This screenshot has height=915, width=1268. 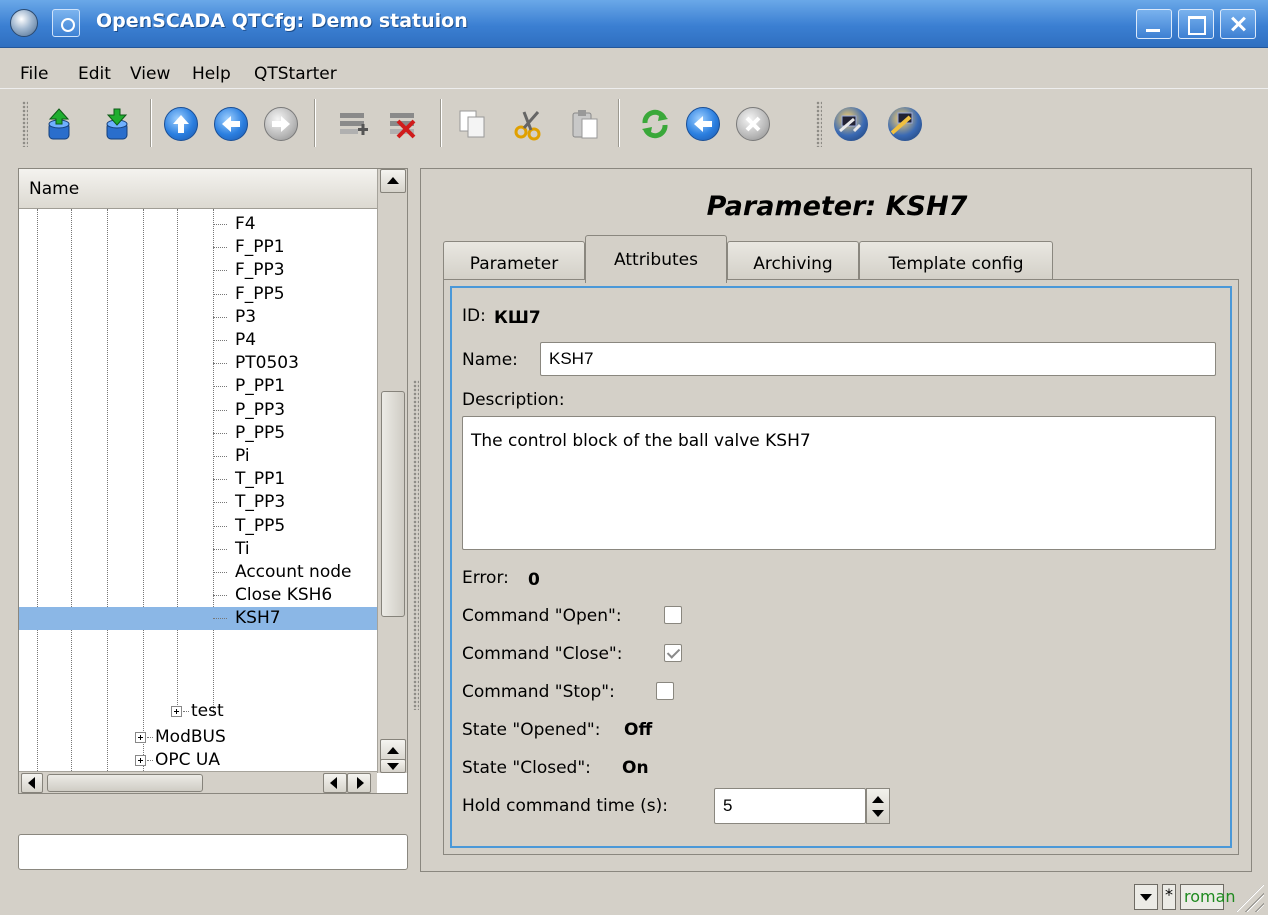 I want to click on arrow-left-icon, so click(x=333, y=783).